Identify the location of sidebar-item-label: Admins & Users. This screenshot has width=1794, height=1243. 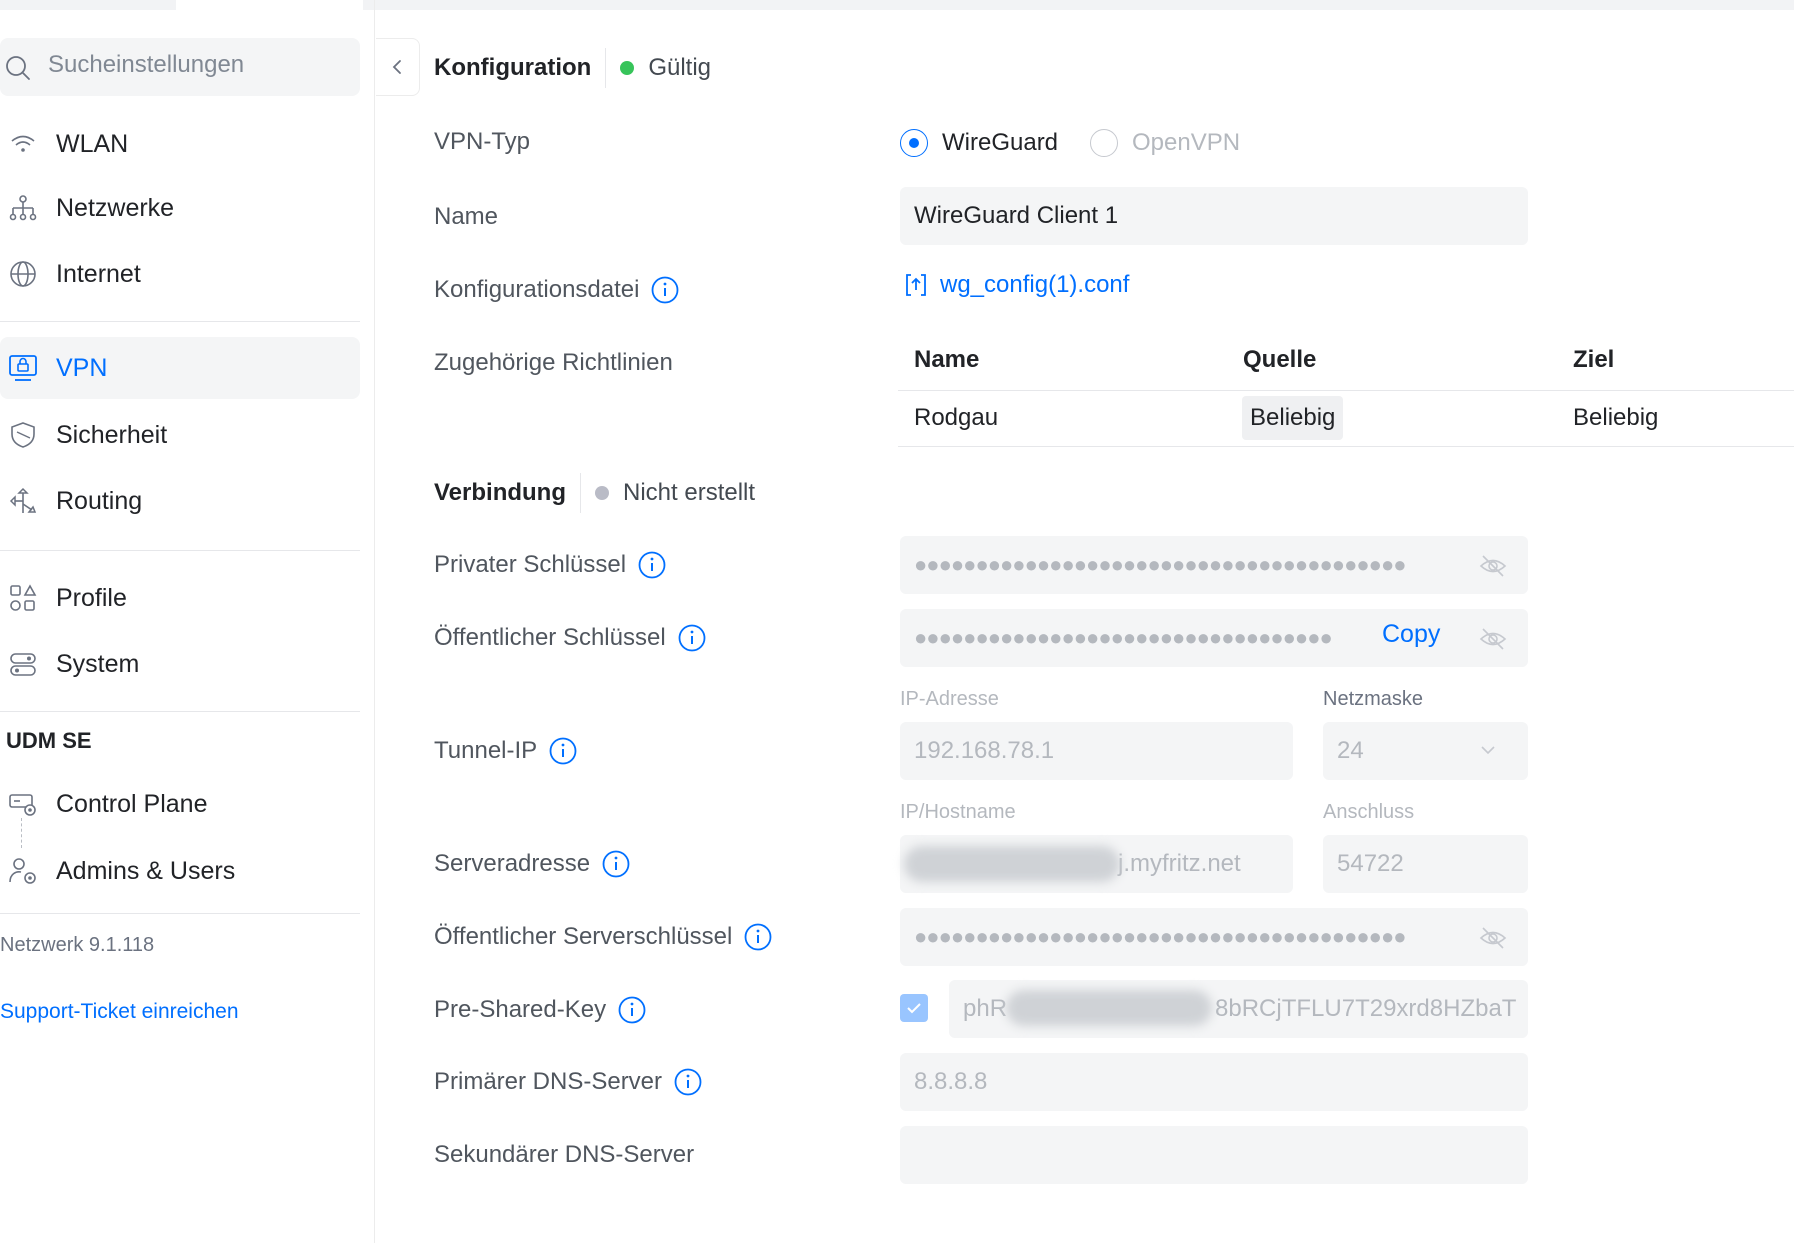
(146, 870).